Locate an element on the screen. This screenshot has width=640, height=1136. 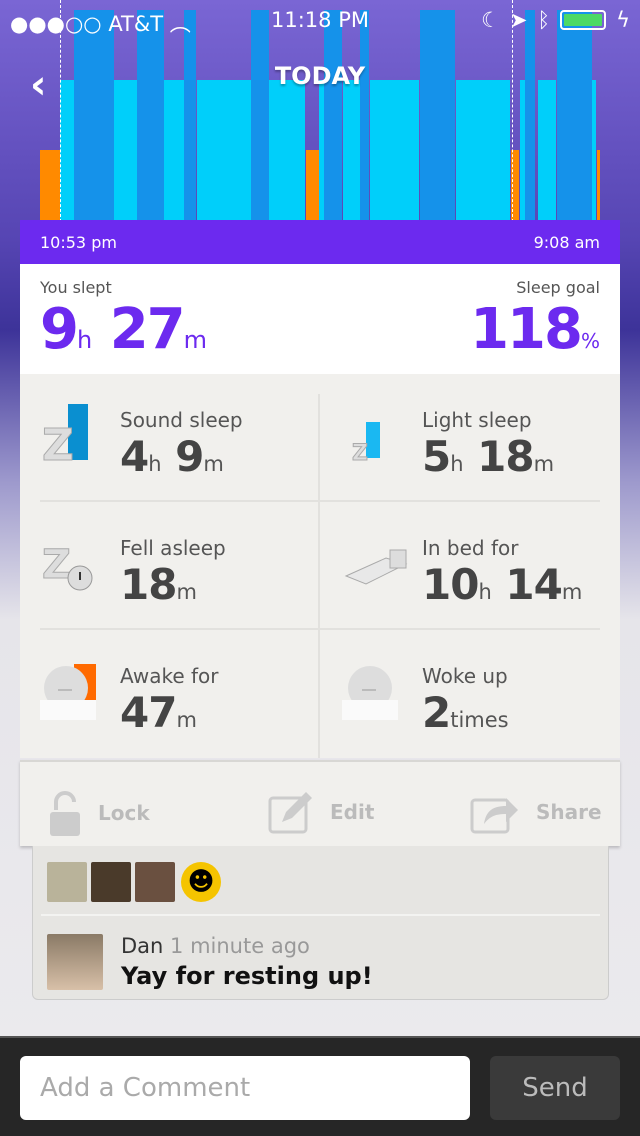
battery-icon is located at coordinates (583, 20).